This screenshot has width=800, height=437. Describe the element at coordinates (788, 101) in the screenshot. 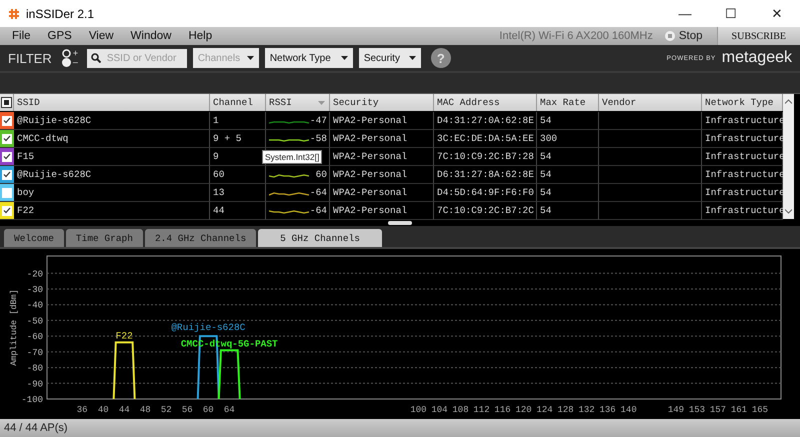

I see `scroll-up-icon` at that location.